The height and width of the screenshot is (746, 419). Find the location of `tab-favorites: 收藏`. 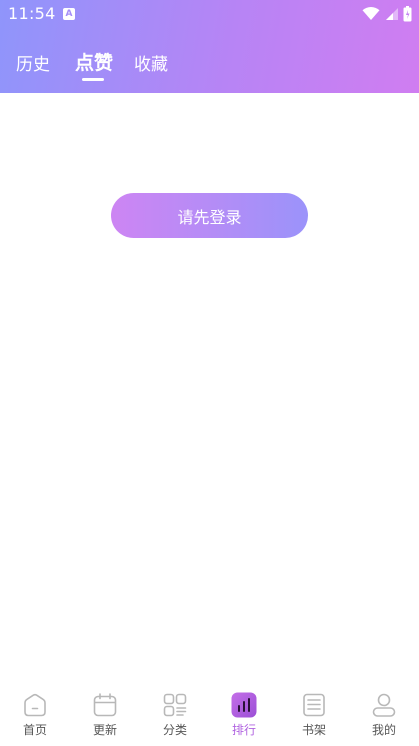

tab-favorites: 收藏 is located at coordinates (151, 62).